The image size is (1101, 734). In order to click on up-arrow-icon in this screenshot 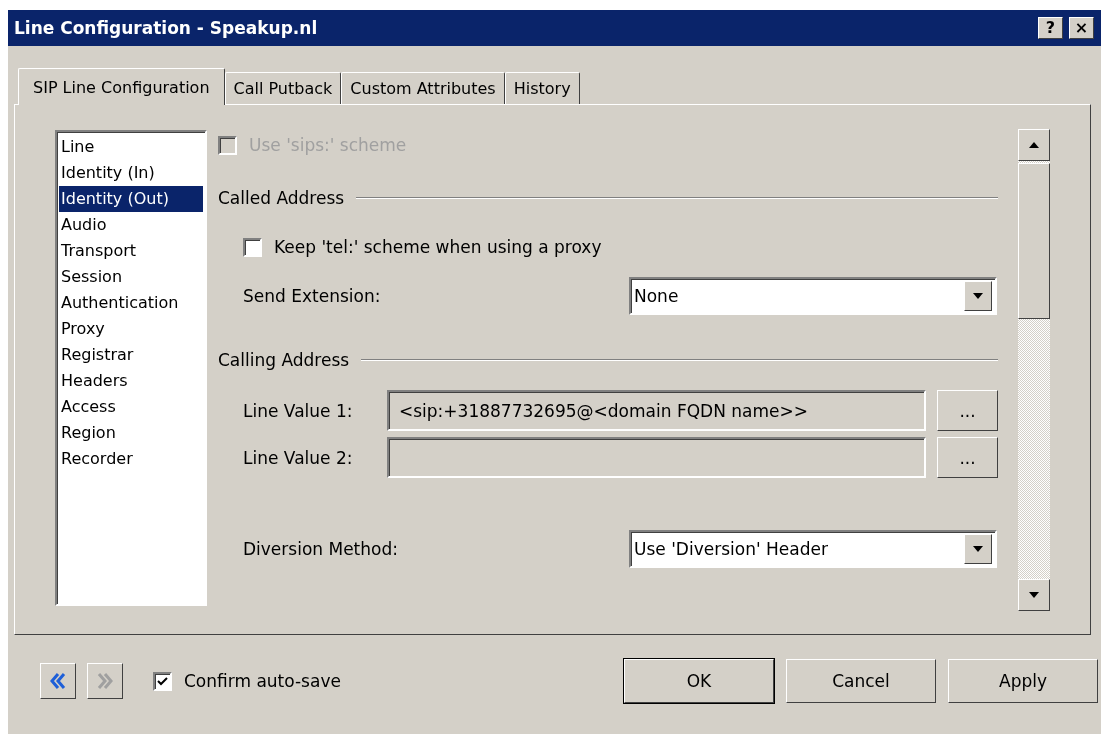, I will do `click(1034, 145)`.